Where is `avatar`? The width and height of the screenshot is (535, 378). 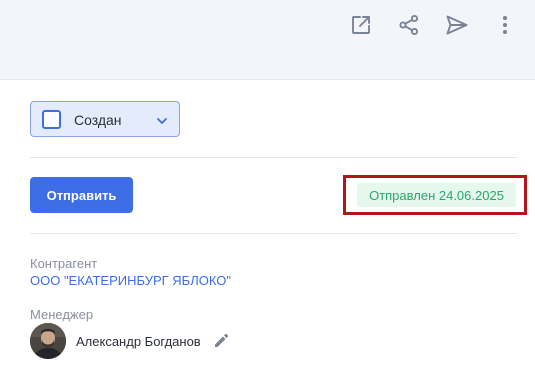 avatar is located at coordinates (48, 341).